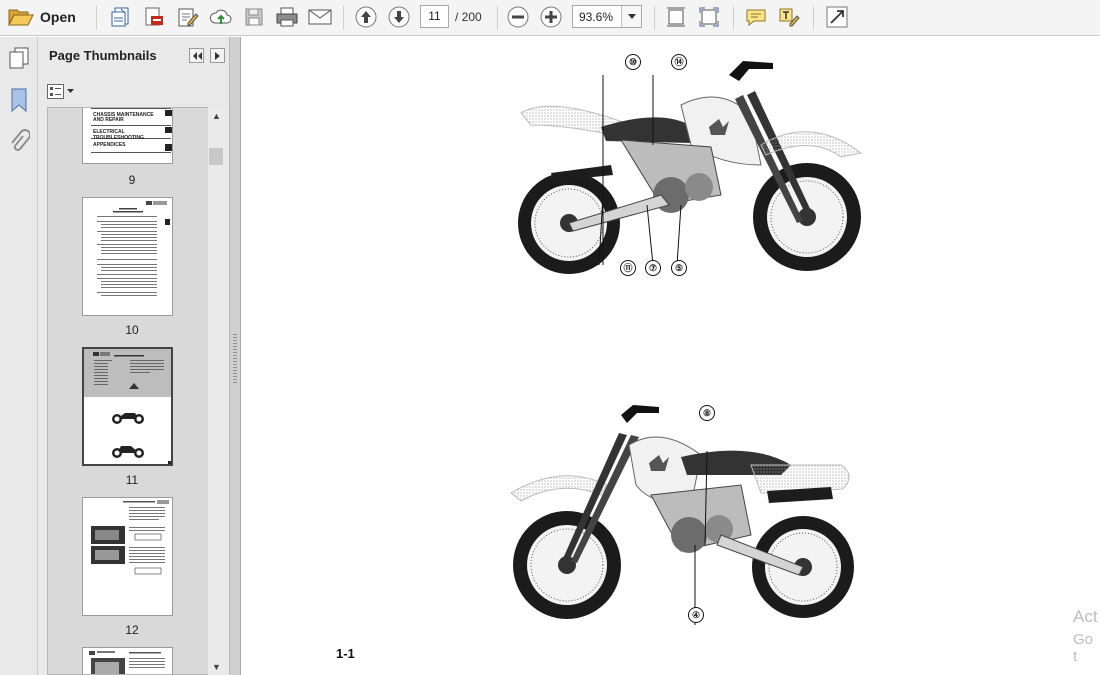  Describe the element at coordinates (130, 537) in the screenshot. I see `page-12-preview` at that location.